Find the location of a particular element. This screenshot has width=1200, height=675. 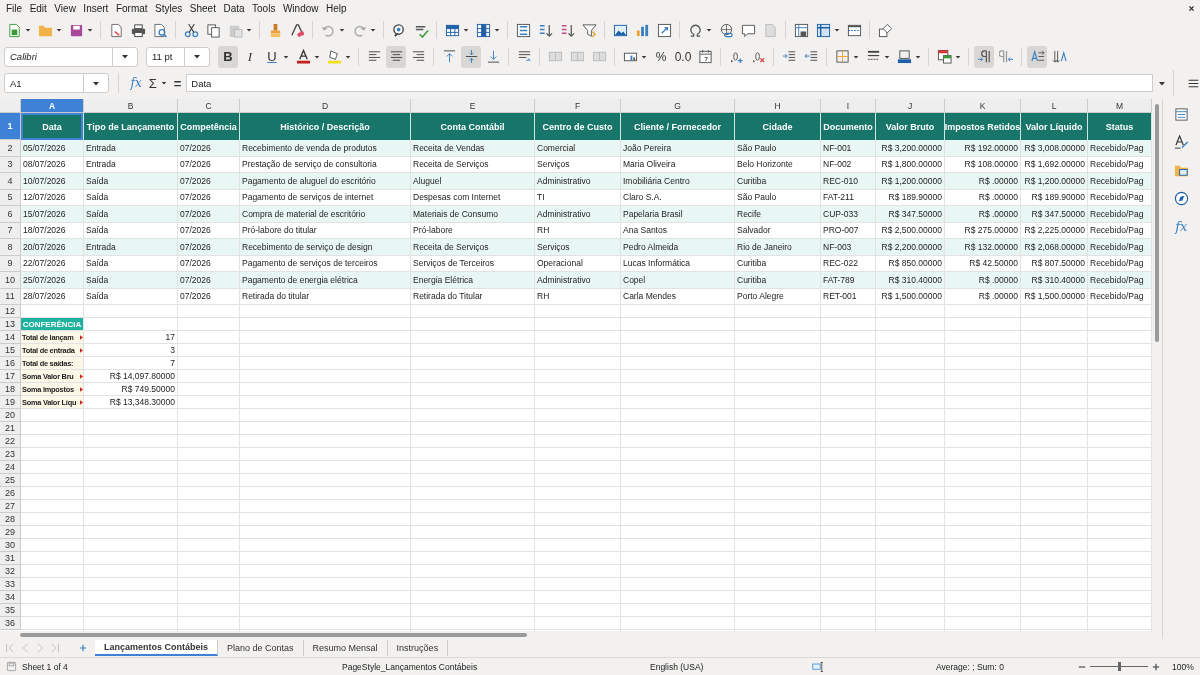

row-header: 4 is located at coordinates (10, 181).